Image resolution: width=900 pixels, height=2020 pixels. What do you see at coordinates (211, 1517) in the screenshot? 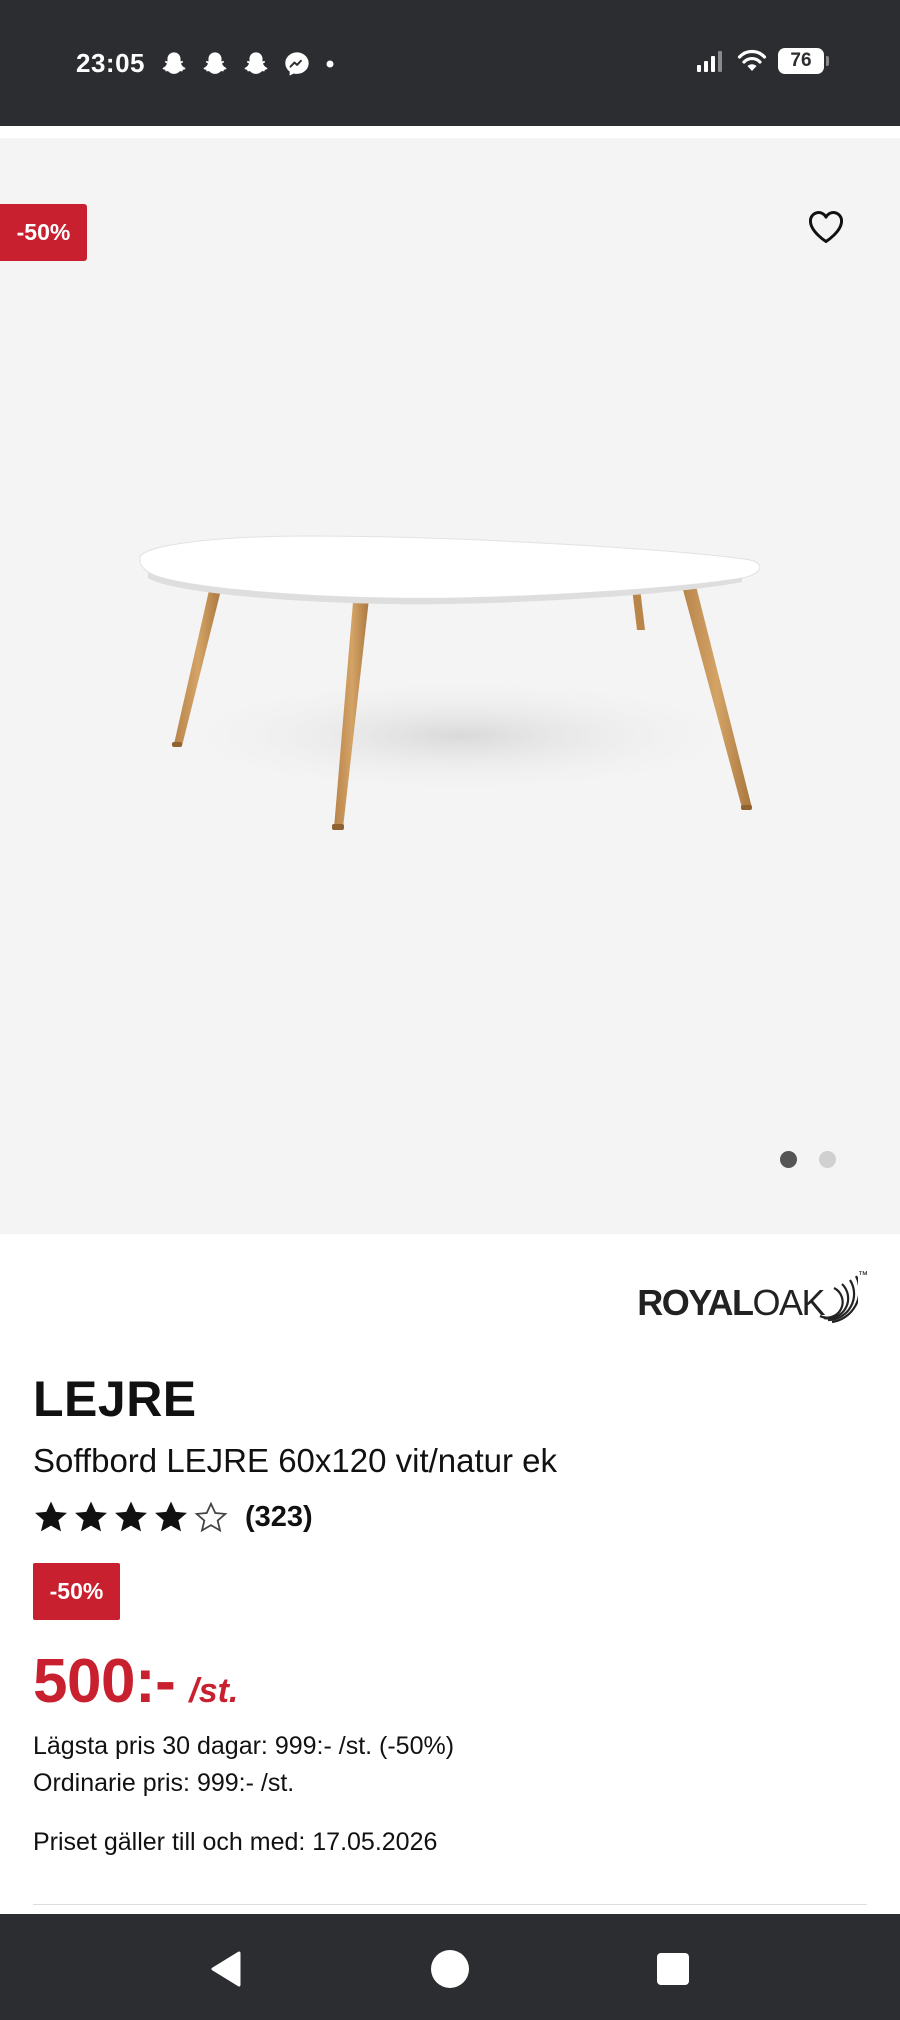
I see `star-empty-icon` at bounding box center [211, 1517].